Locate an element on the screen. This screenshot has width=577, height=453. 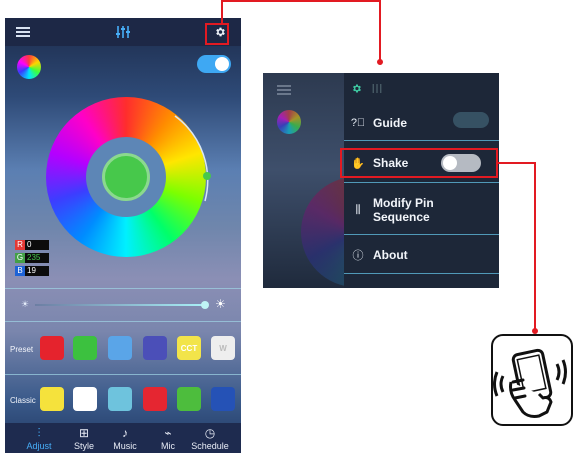
nav-mic: ⌁ Mic is located at coordinates (168, 438).